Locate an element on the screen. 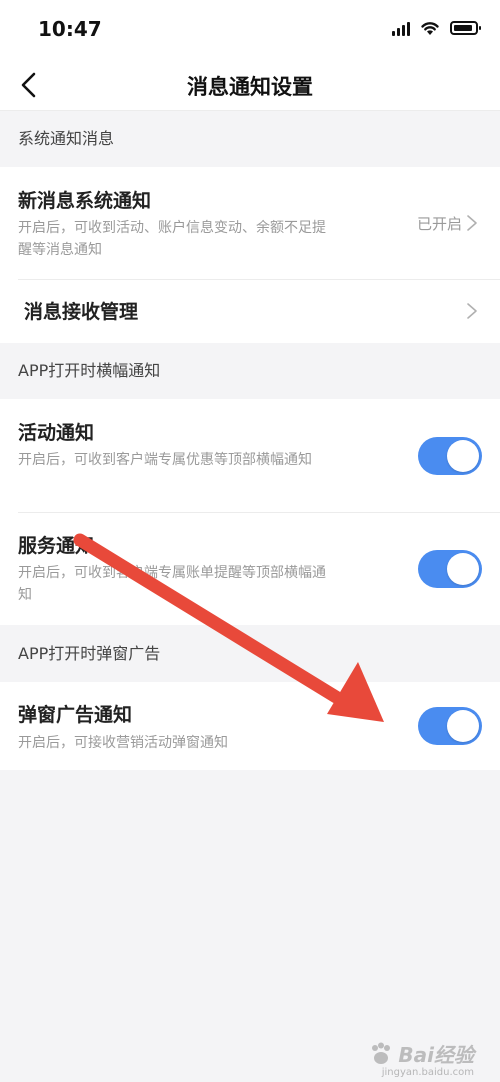  nav-bar: 消息通知设置 is located at coordinates (250, 85).